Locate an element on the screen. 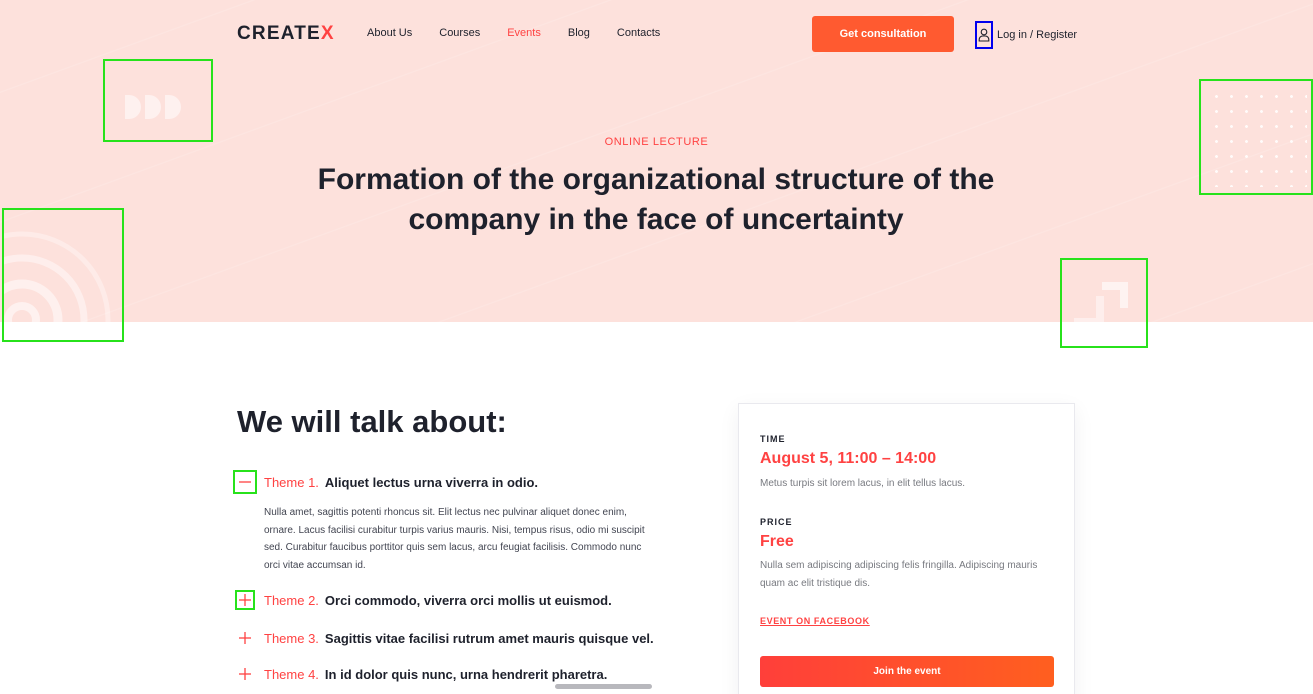 The image size is (1313, 694). minus-icon is located at coordinates (245, 482).